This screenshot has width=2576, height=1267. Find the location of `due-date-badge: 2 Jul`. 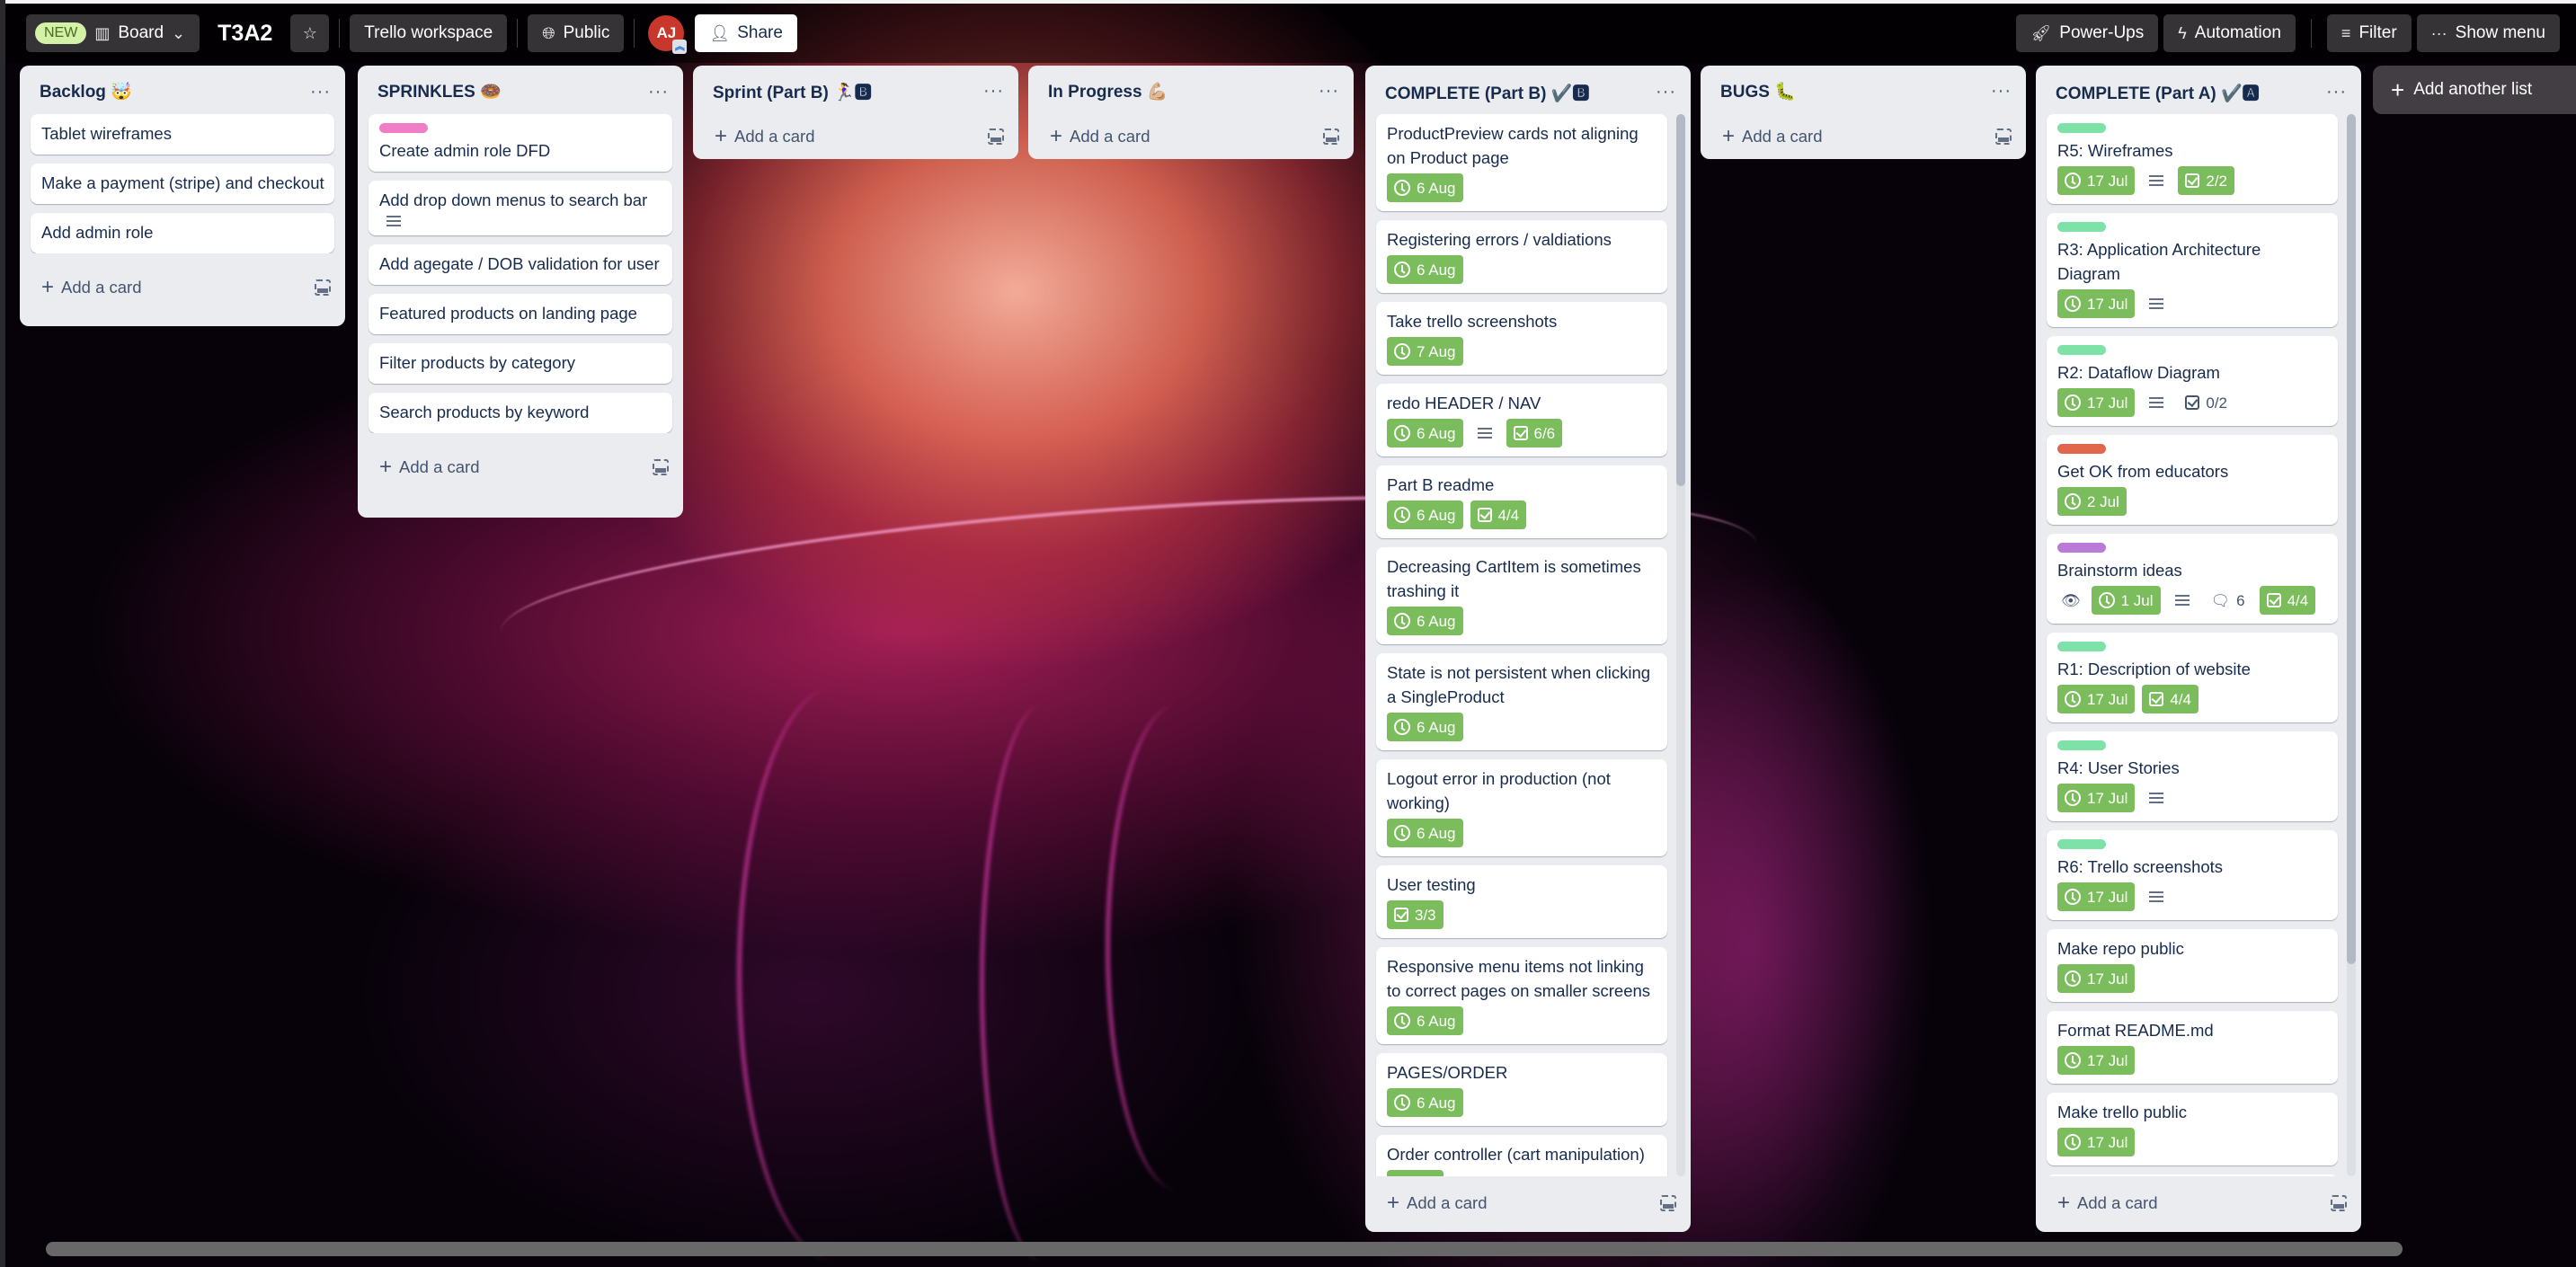

due-date-badge: 2 Jul is located at coordinates (2092, 501).